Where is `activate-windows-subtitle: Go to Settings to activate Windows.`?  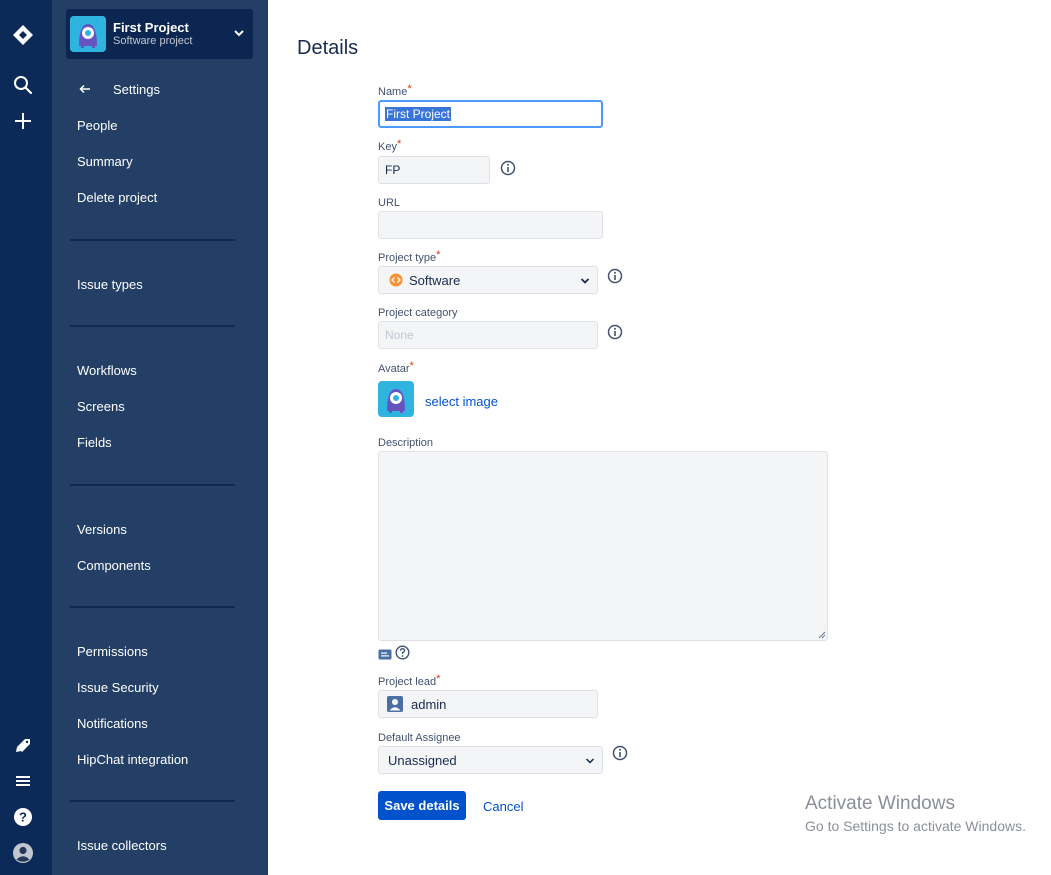
activate-windows-subtitle: Go to Settings to activate Windows. is located at coordinates (915, 826).